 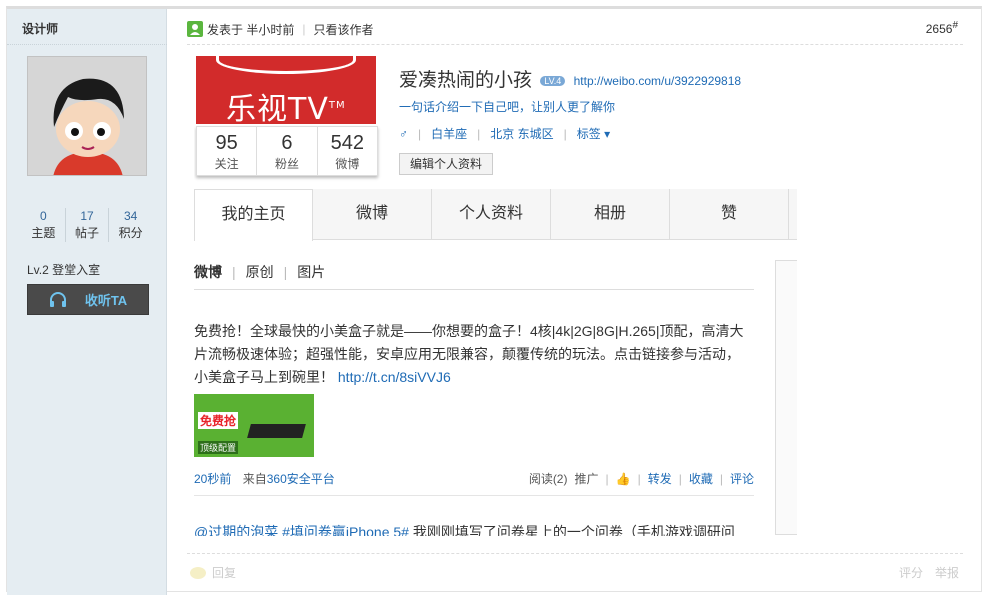 What do you see at coordinates (394, 377) in the screenshot?
I see `post-link: http://t.cn/8siVVJ6` at bounding box center [394, 377].